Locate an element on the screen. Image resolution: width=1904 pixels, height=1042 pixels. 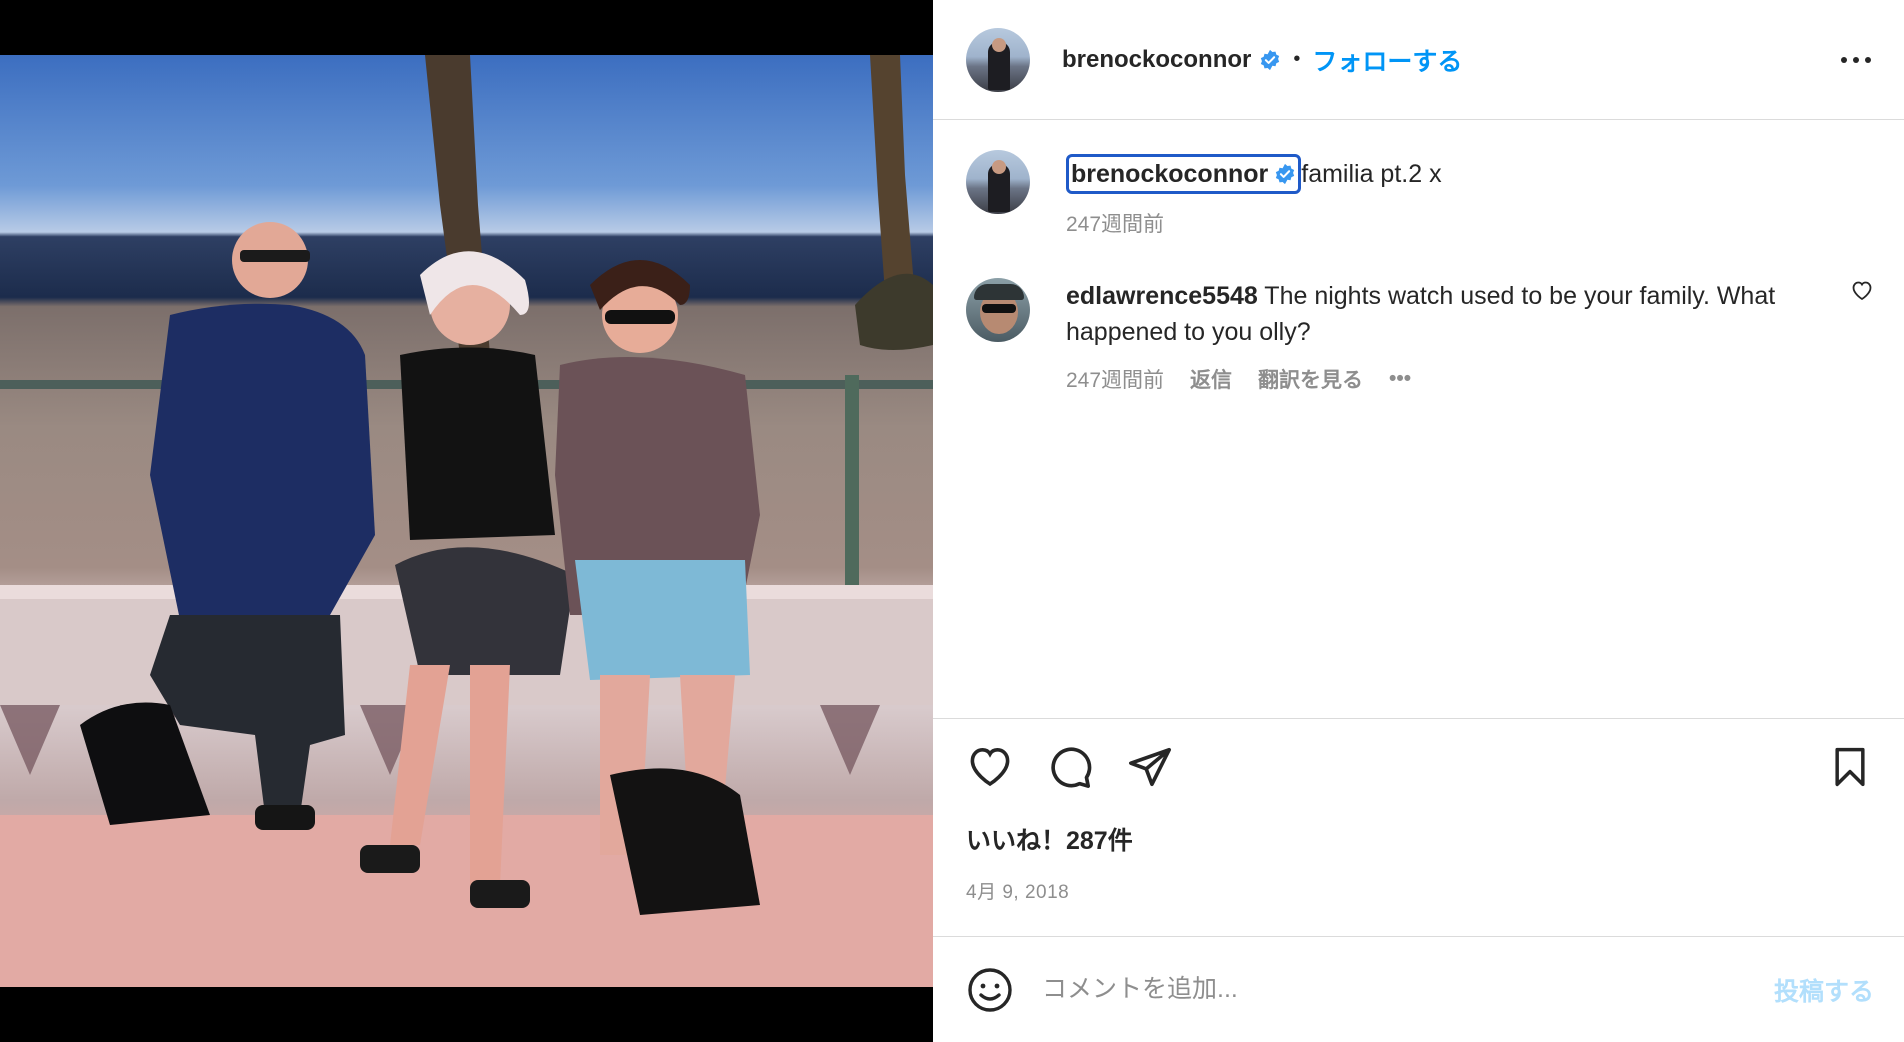
like-button is located at coordinates (990, 767).